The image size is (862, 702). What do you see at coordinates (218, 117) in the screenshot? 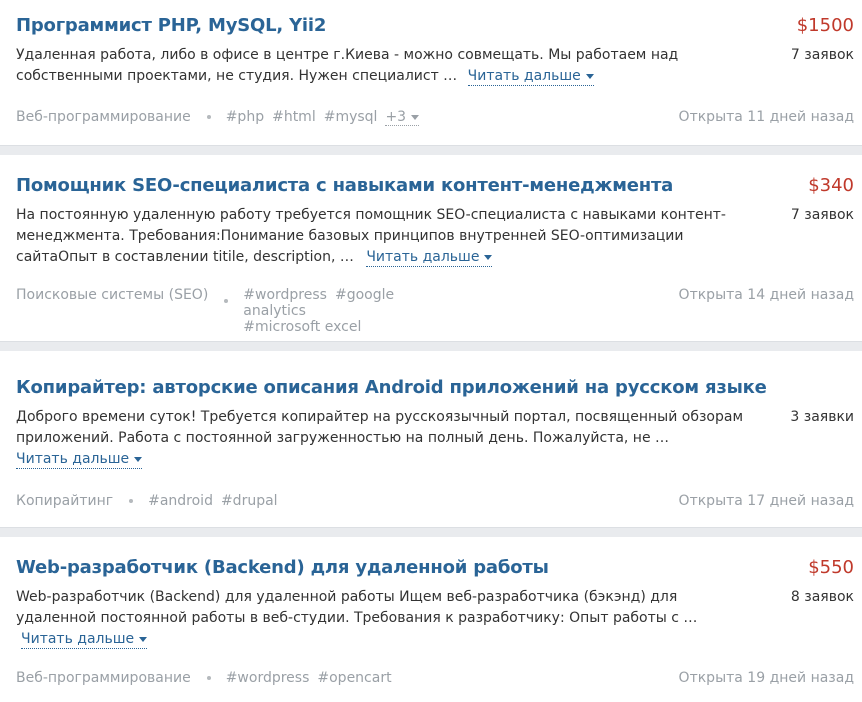
I see `job-meta: Веб-программирование #php #html #mysql +3` at bounding box center [218, 117].